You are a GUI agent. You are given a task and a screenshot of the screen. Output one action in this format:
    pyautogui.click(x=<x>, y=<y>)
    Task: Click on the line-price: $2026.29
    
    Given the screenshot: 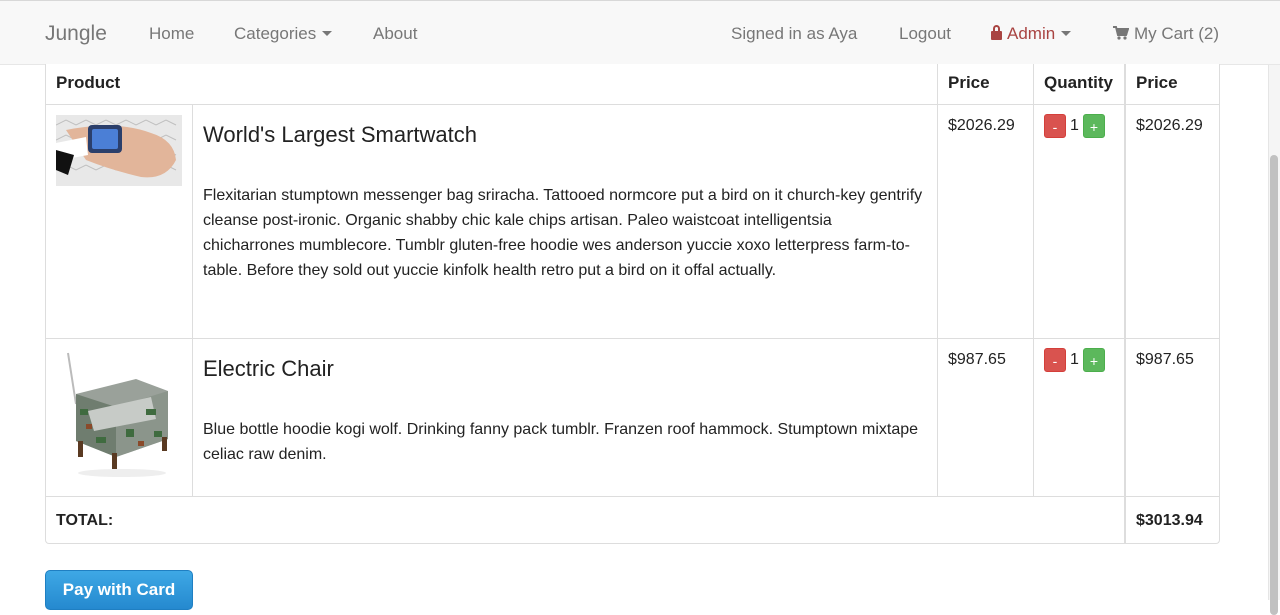 What is the action you would take?
    pyautogui.click(x=1172, y=222)
    